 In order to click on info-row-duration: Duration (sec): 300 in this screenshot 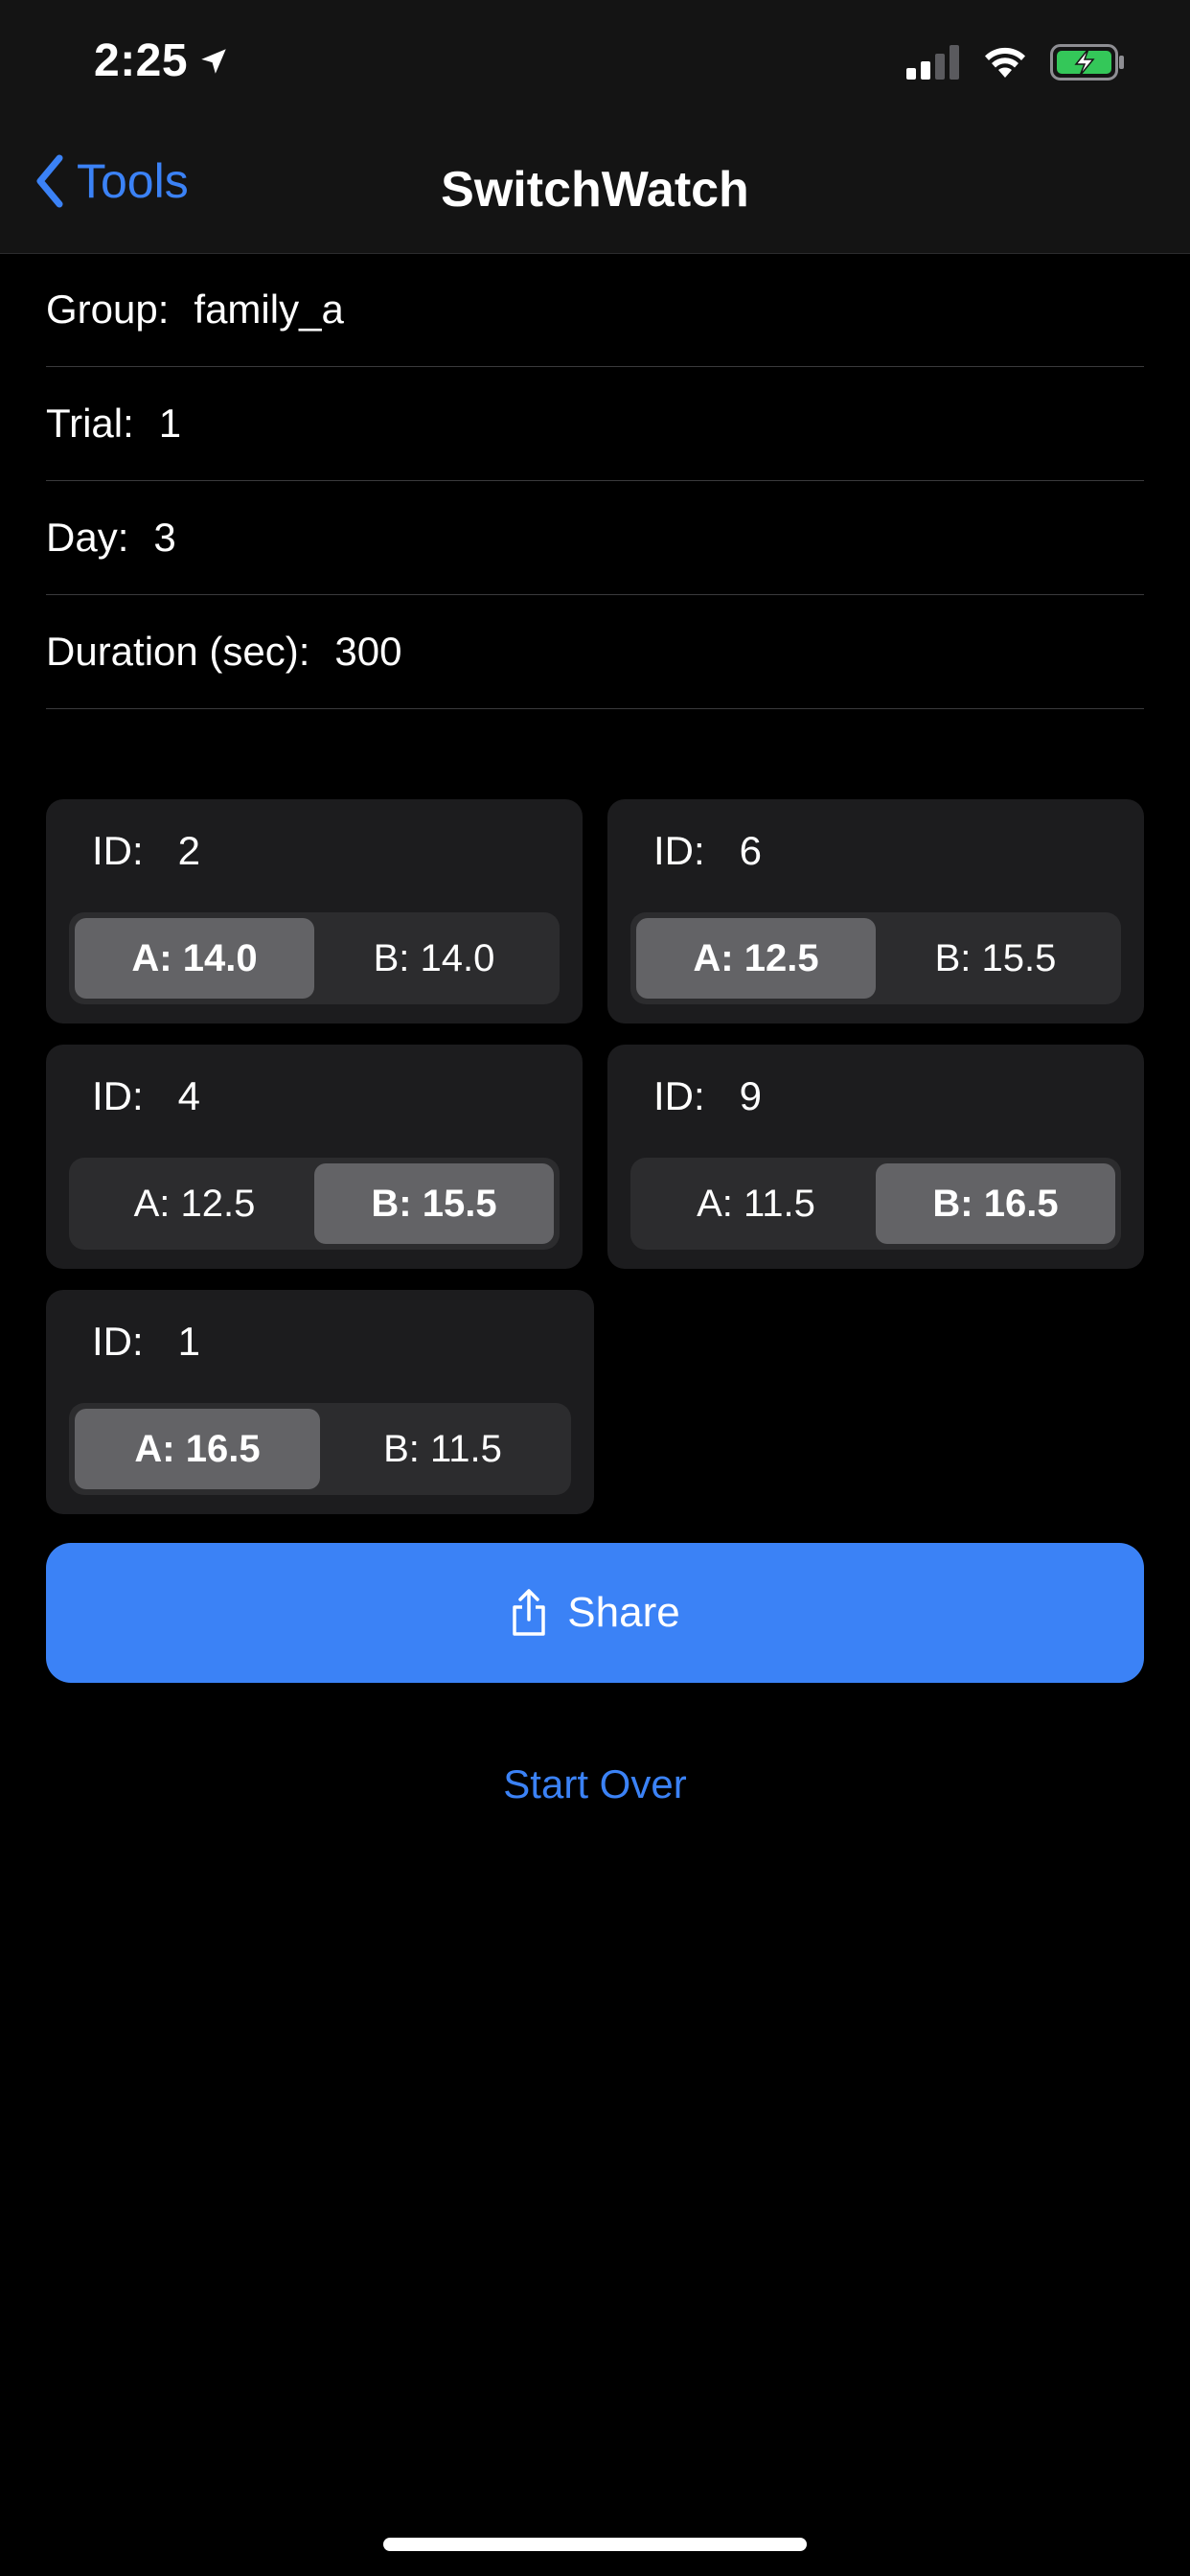, I will do `click(595, 652)`.